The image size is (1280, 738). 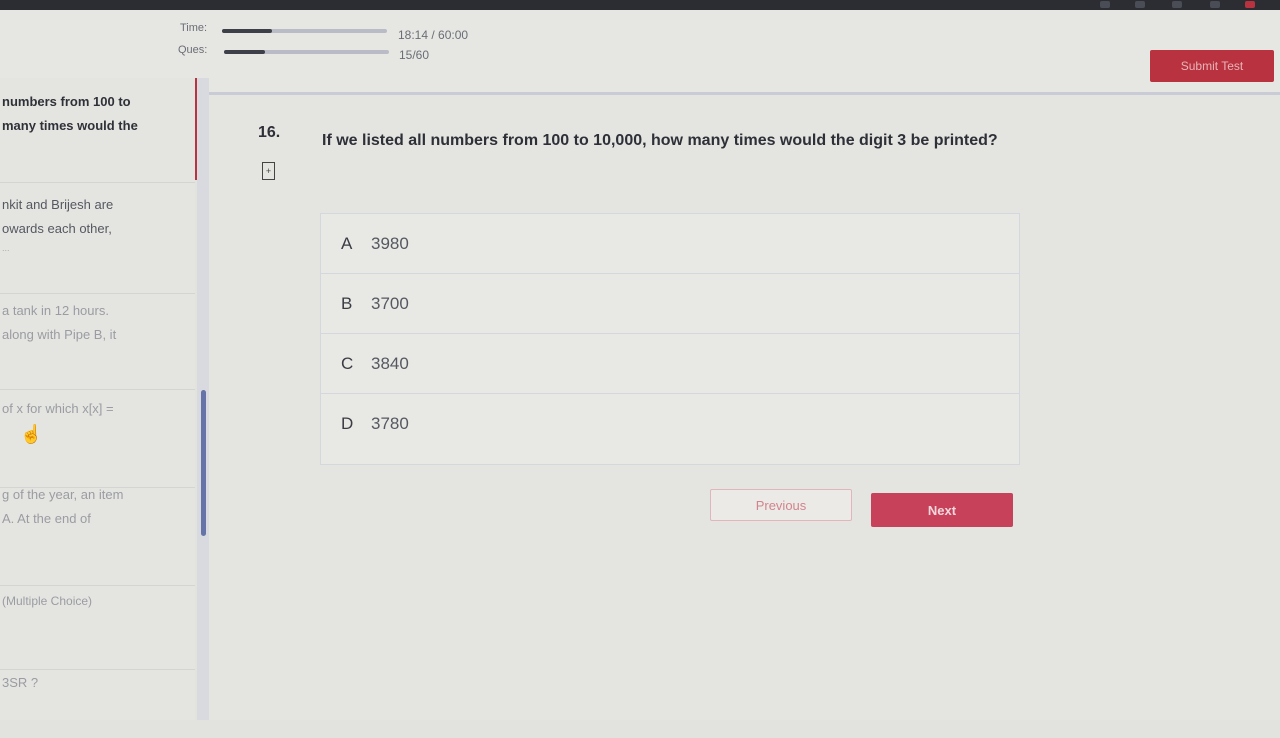 What do you see at coordinates (193, 50) in the screenshot?
I see `ques-label: Ques:` at bounding box center [193, 50].